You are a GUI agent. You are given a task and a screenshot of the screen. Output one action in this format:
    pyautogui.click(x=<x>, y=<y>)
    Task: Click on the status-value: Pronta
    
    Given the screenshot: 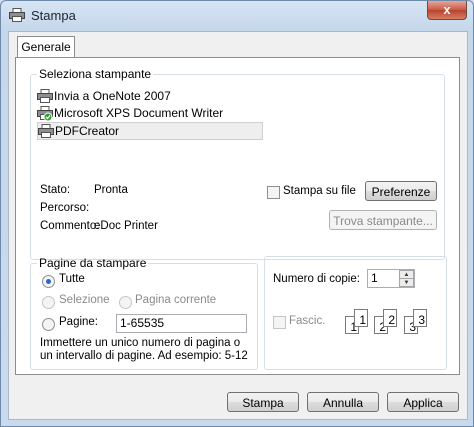 What is the action you would take?
    pyautogui.click(x=111, y=190)
    